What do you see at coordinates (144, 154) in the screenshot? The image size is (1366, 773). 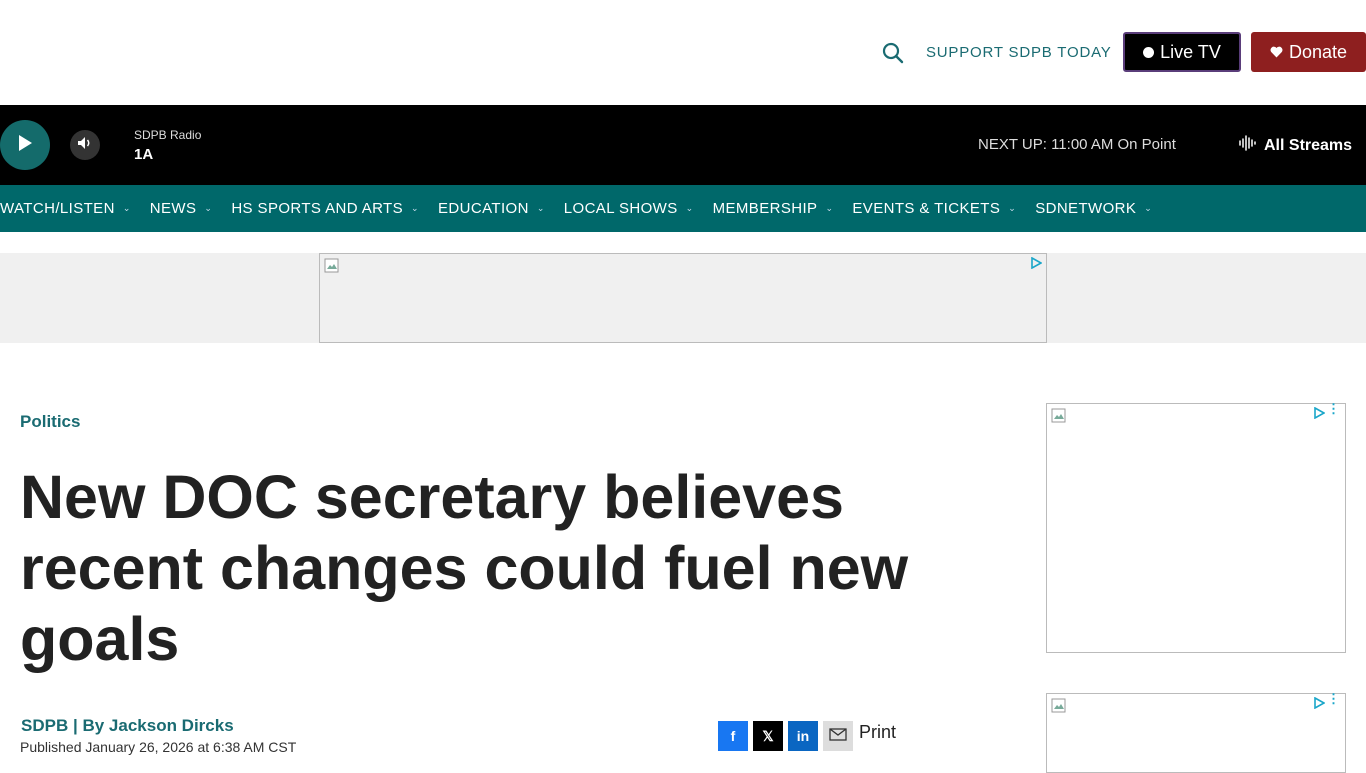 I see `program-name: 1A` at bounding box center [144, 154].